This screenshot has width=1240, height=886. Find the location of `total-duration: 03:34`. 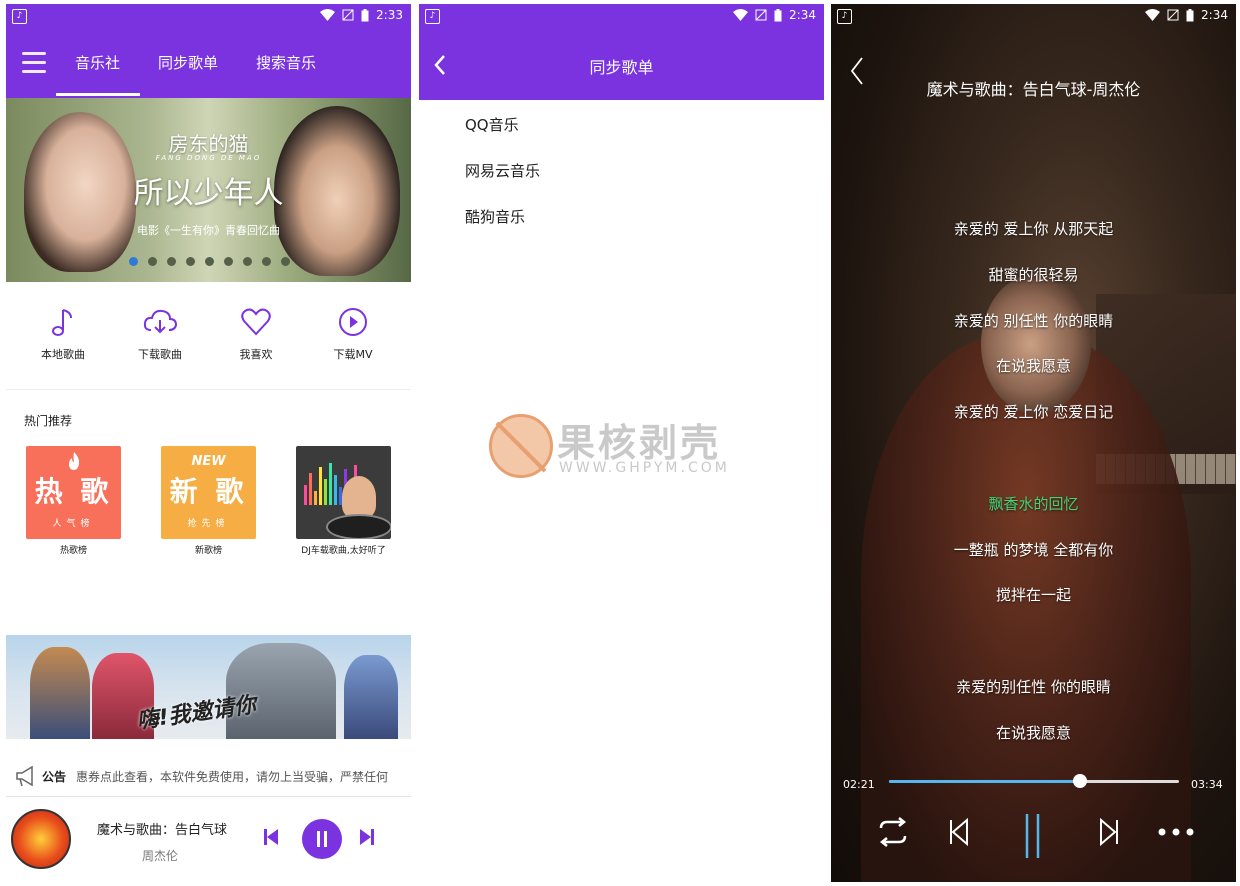

total-duration: 03:34 is located at coordinates (1207, 784).